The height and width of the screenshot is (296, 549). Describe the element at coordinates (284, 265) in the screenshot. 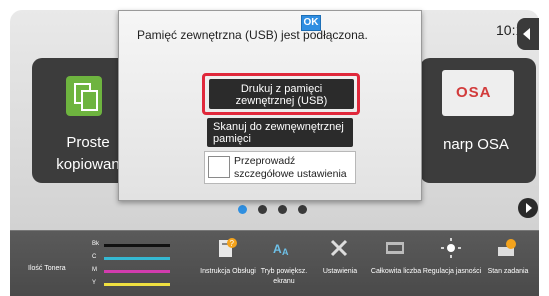

I see `zoom-mode-button: A A Tryb powiększ. ekranu` at that location.